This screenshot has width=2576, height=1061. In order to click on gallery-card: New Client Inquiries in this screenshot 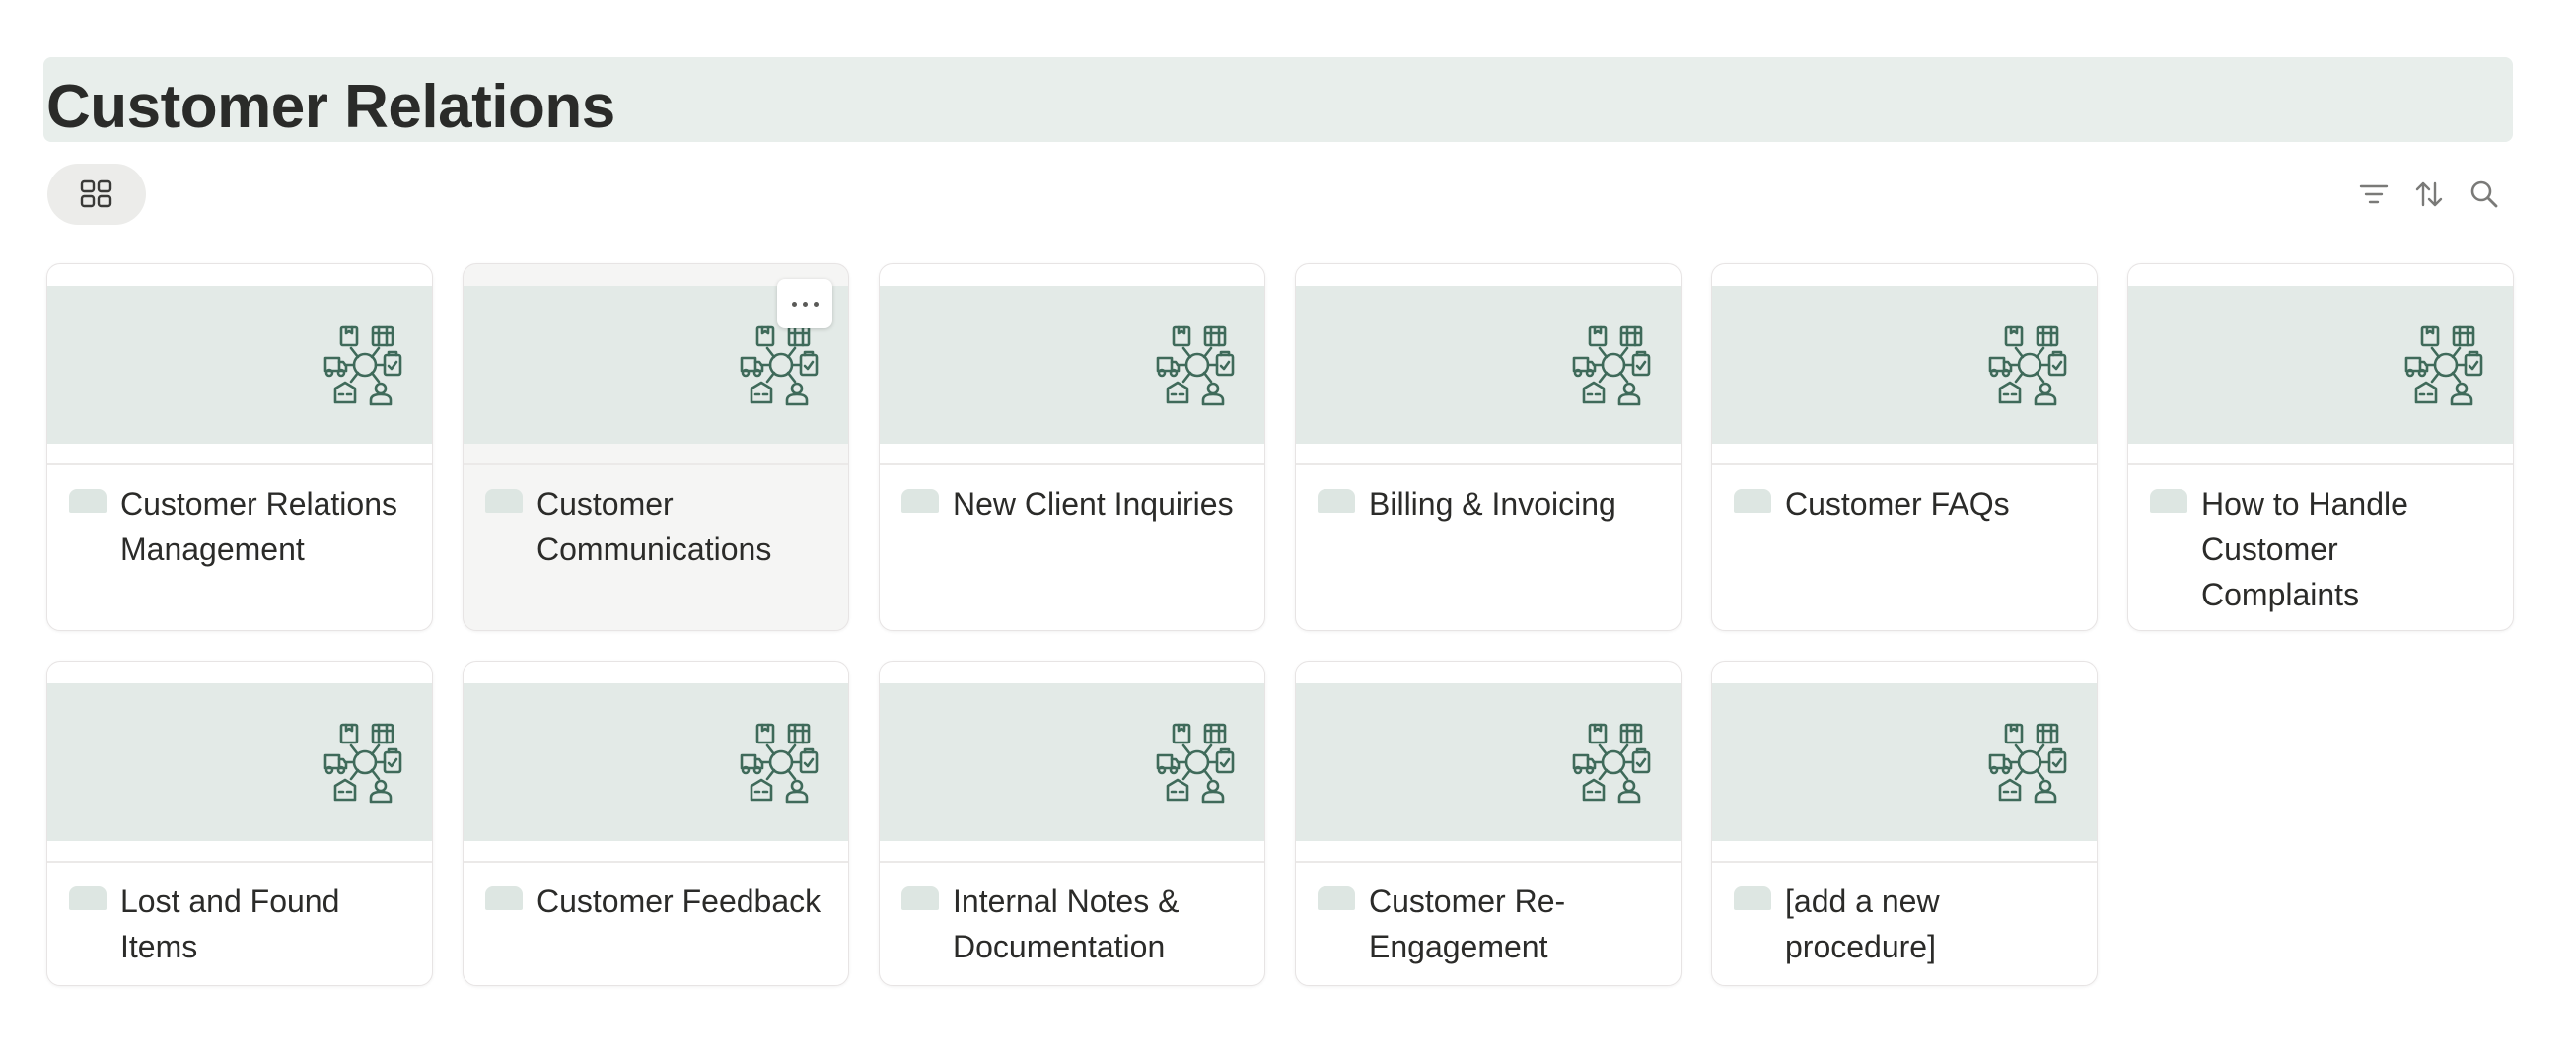, I will do `click(1072, 447)`.